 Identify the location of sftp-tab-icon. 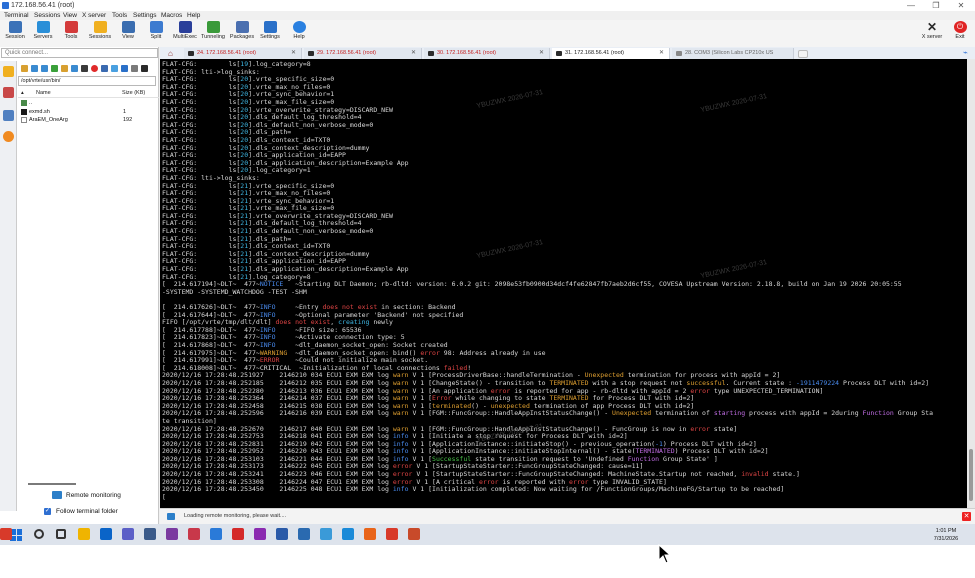
(8, 115).